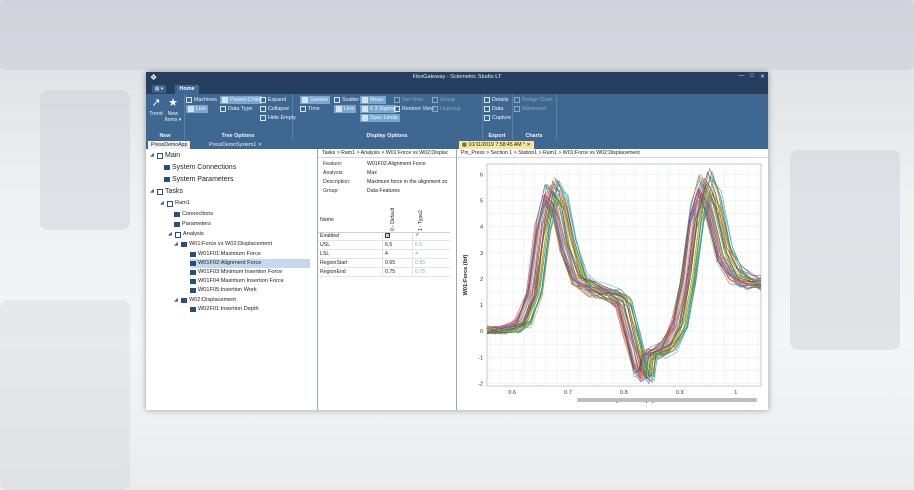 The height and width of the screenshot is (490, 914). I want to click on y-axis-label: W01:Force (lbf), so click(466, 275).